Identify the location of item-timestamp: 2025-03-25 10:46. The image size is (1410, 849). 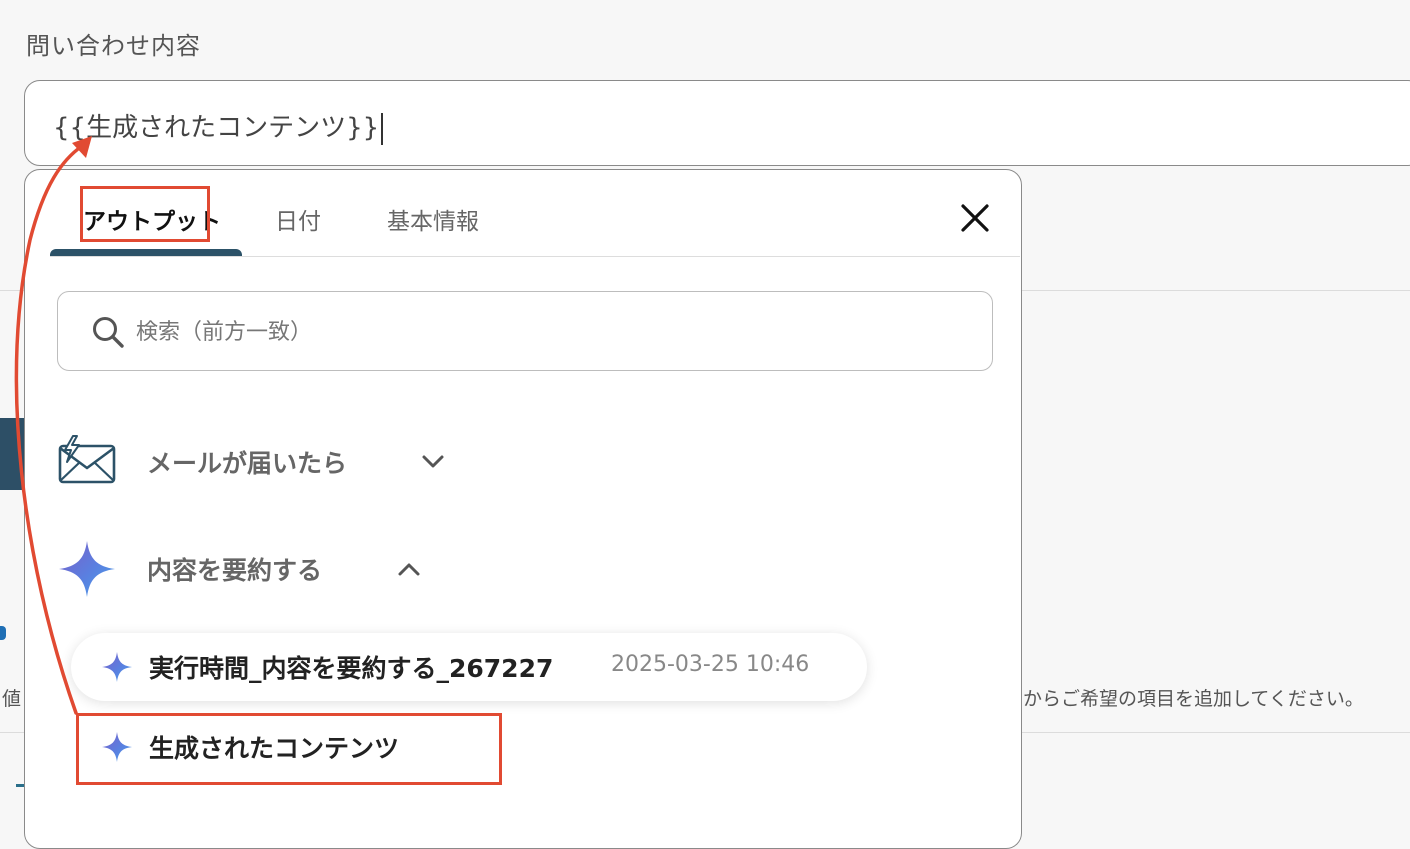
(710, 664).